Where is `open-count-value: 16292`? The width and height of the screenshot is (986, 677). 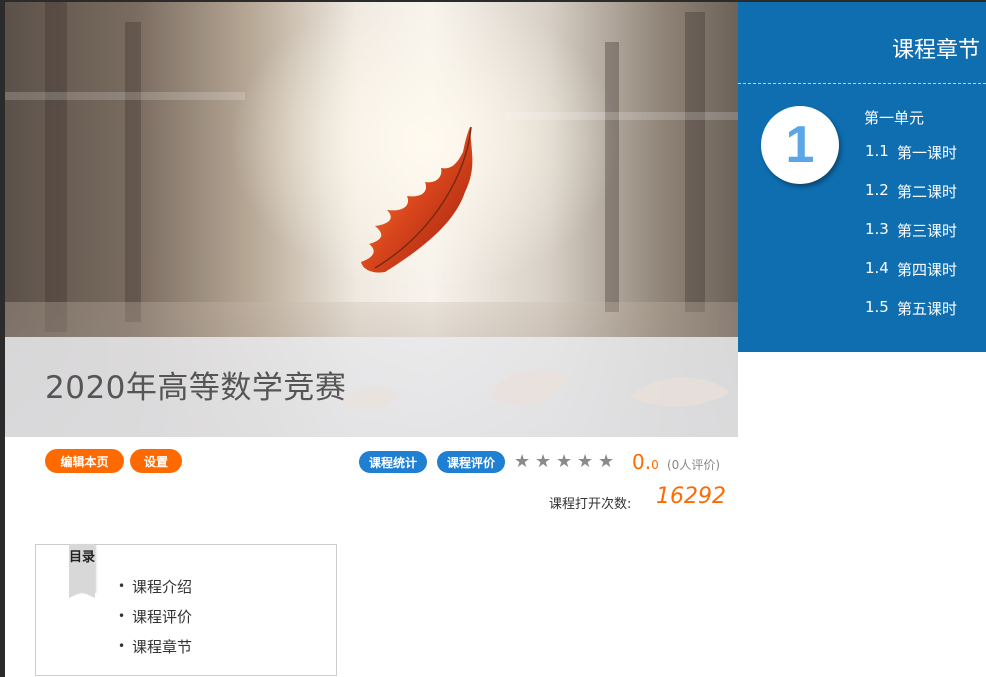
open-count-value: 16292 is located at coordinates (691, 496).